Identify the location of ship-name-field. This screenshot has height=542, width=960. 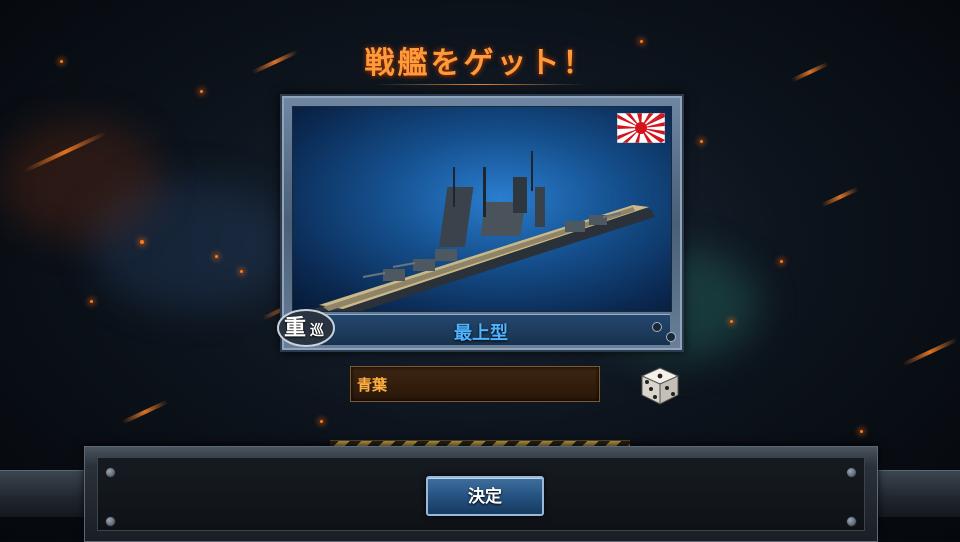
(475, 384).